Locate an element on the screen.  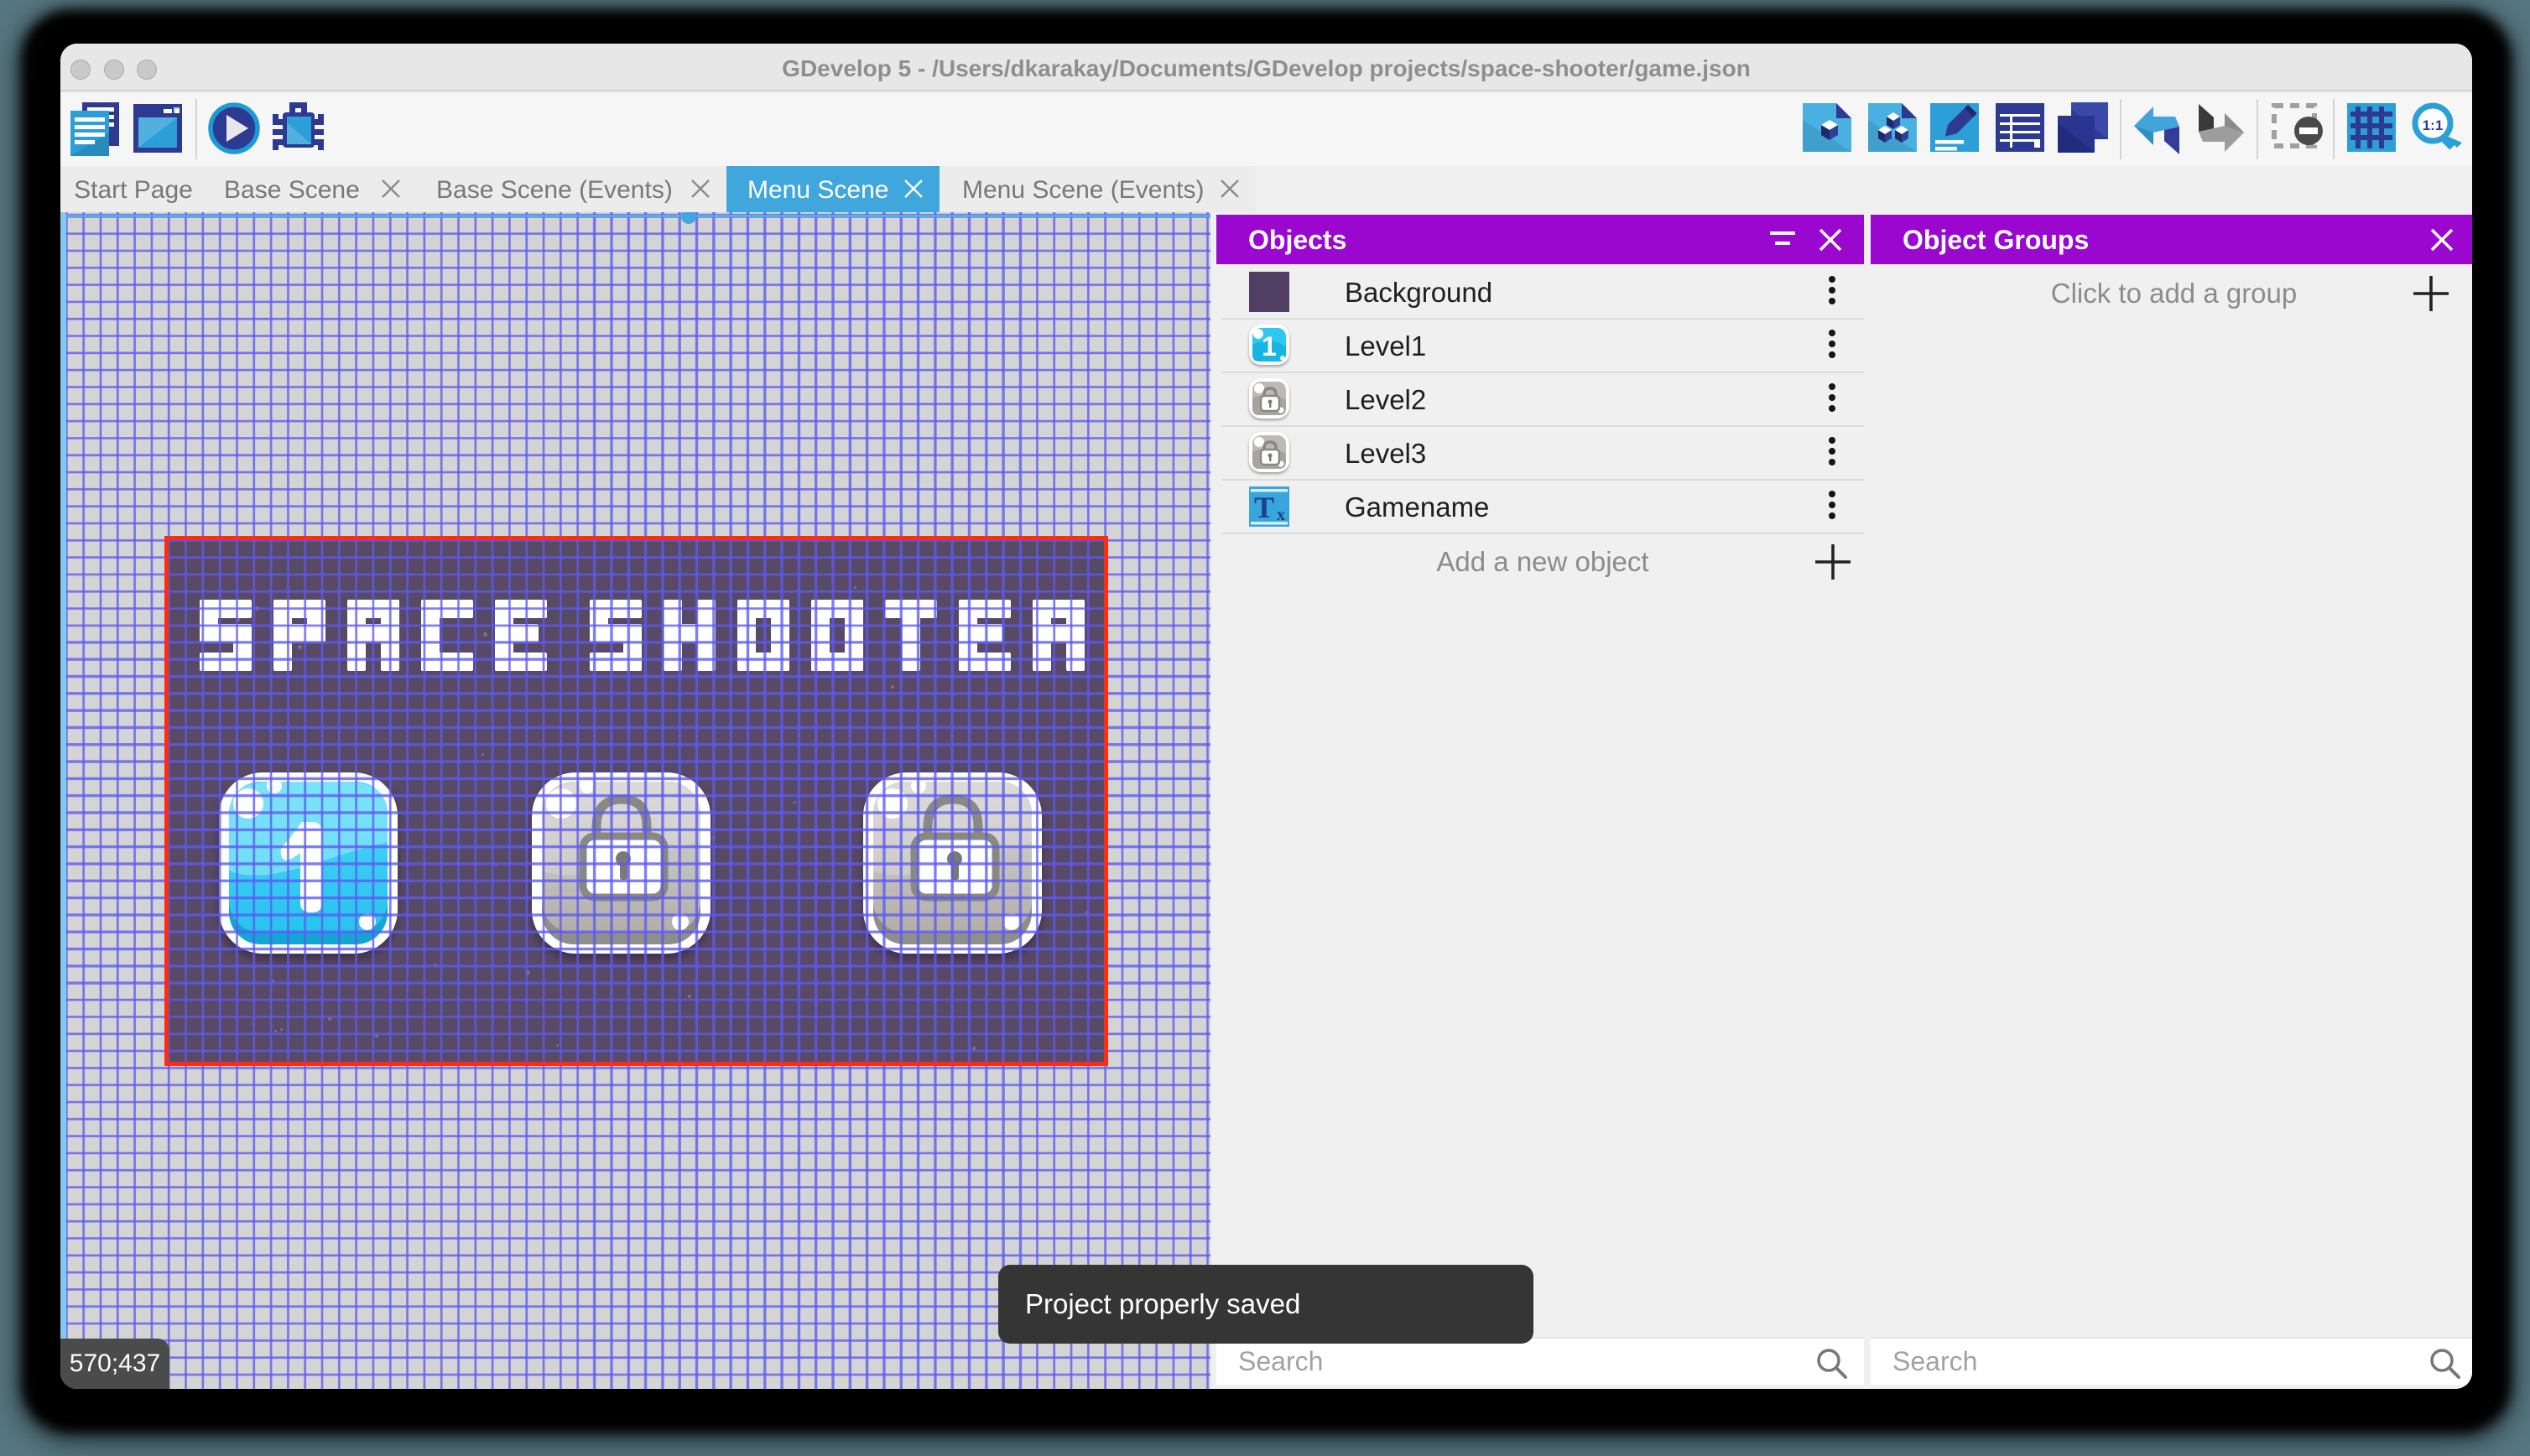
svg-text: T is located at coordinates (1264, 507).